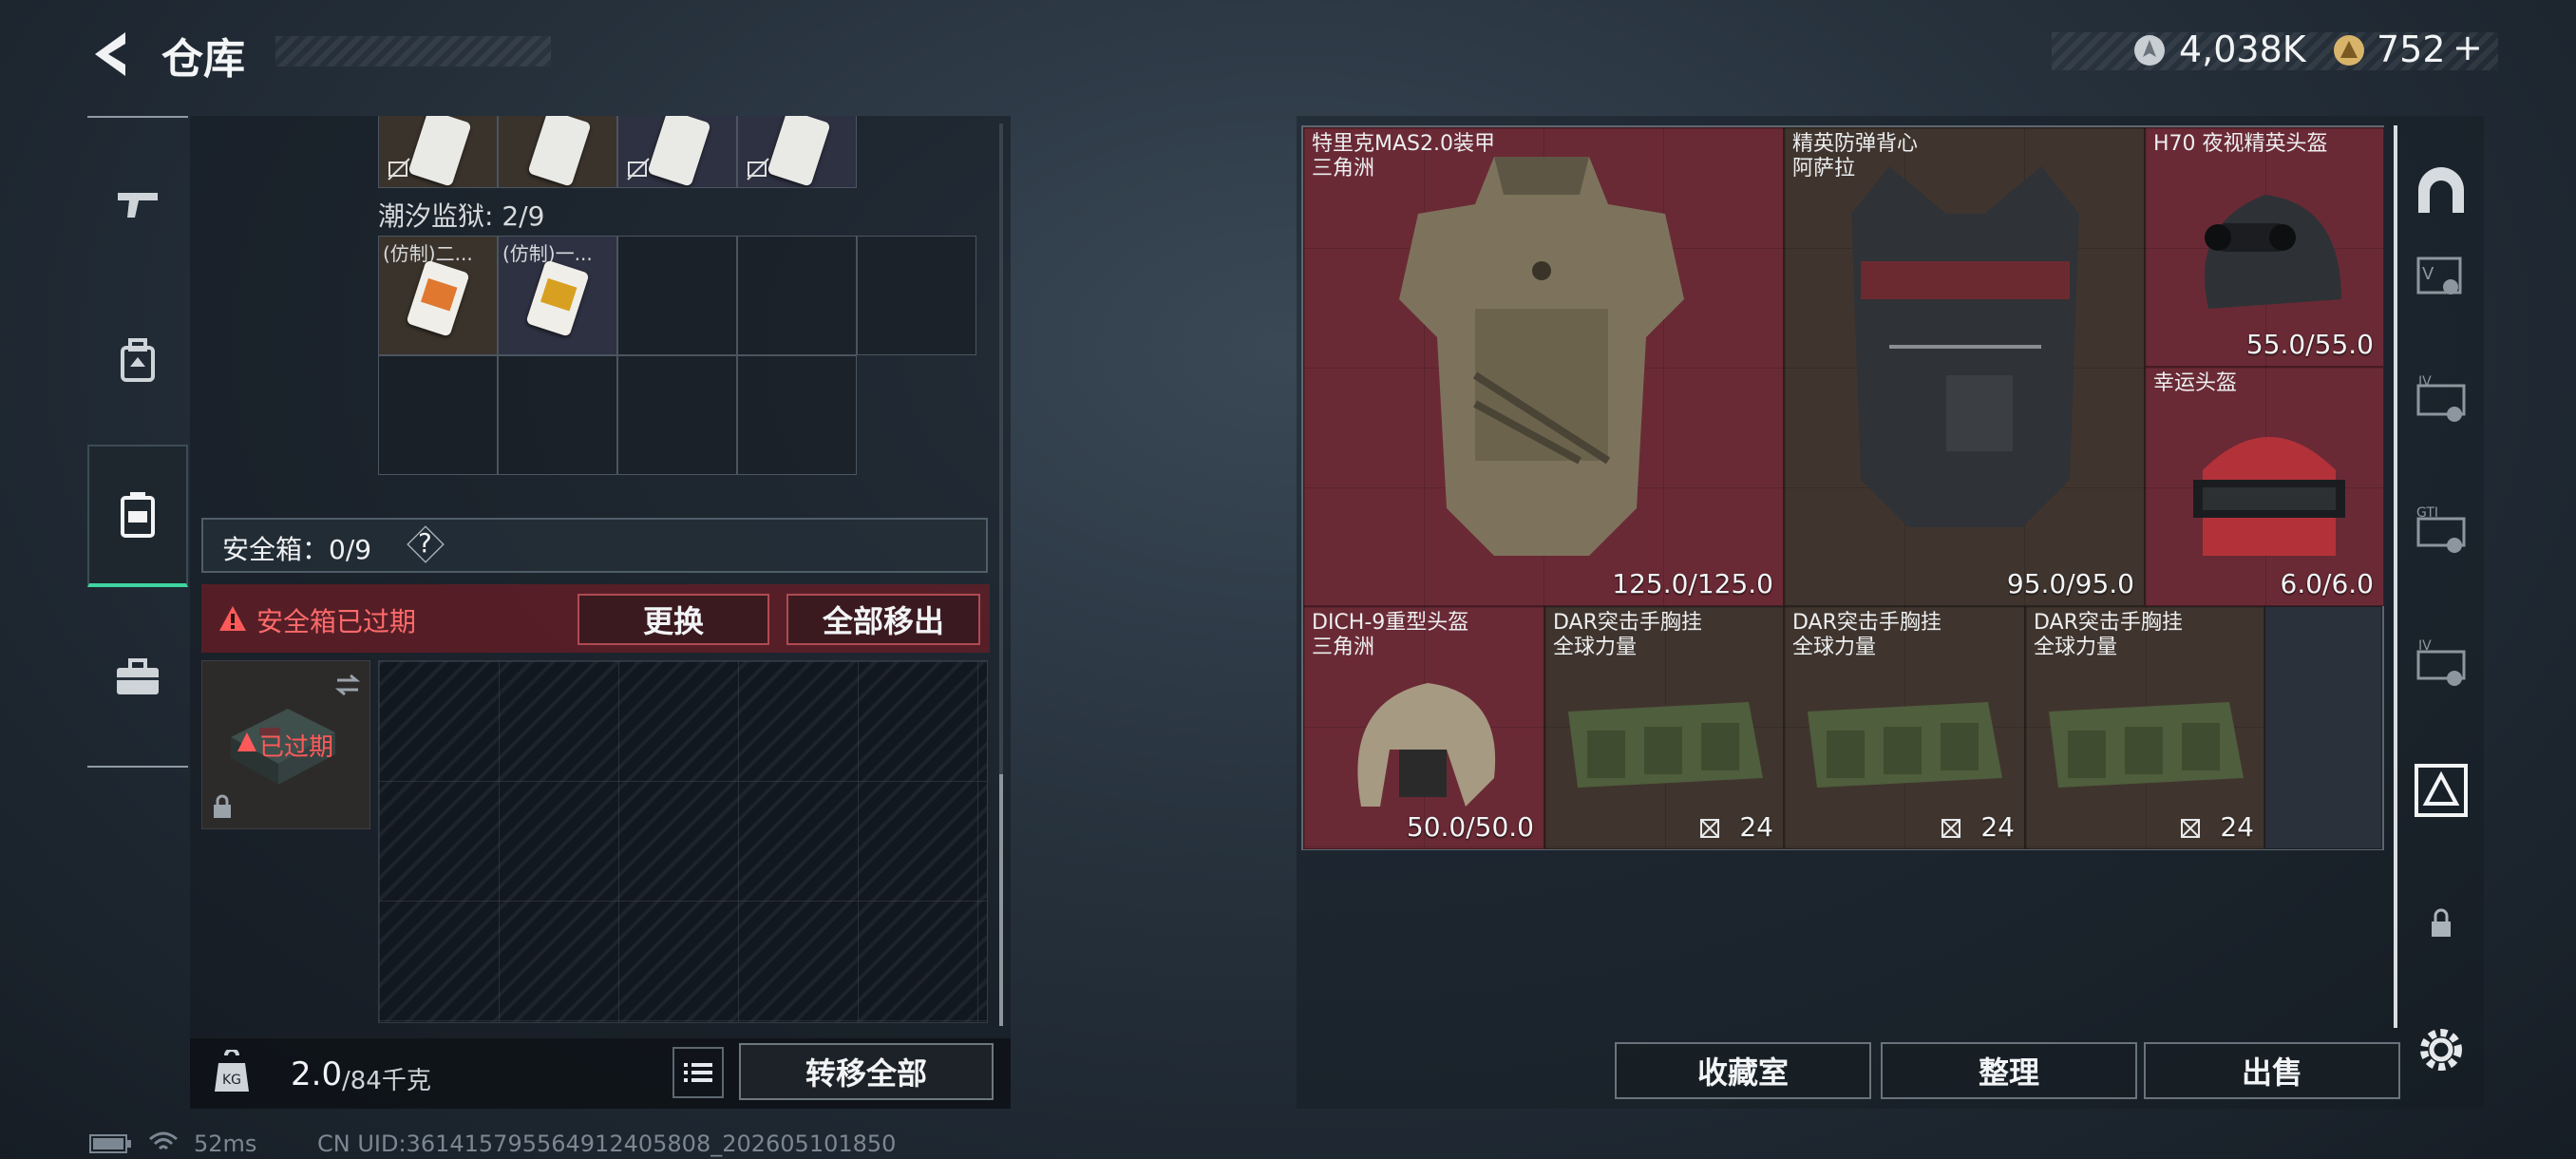 Image resolution: width=2576 pixels, height=1159 pixels. What do you see at coordinates (461, 216) in the screenshot?
I see `tide-prison-title: 潮汐监狱: 2/9` at bounding box center [461, 216].